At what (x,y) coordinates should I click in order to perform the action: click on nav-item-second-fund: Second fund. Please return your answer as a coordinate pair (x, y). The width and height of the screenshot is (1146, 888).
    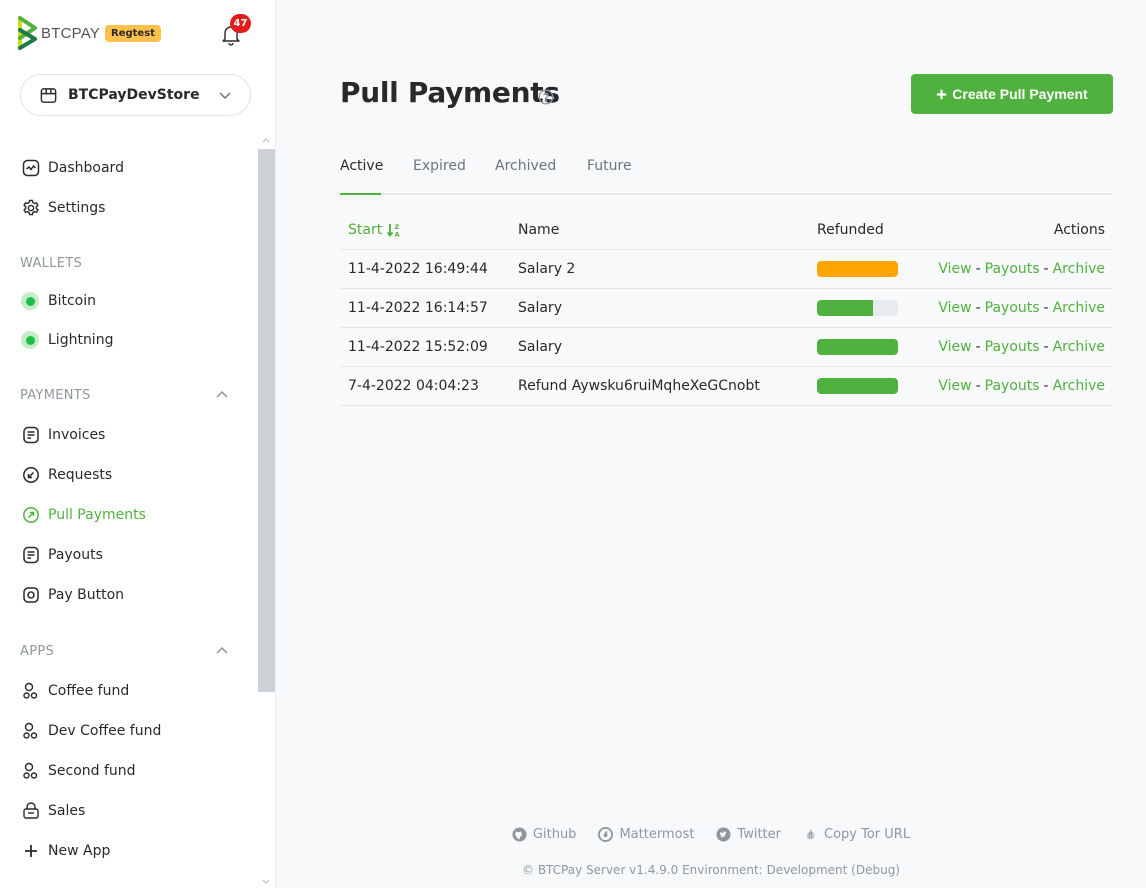
    Looking at the image, I should click on (79, 771).